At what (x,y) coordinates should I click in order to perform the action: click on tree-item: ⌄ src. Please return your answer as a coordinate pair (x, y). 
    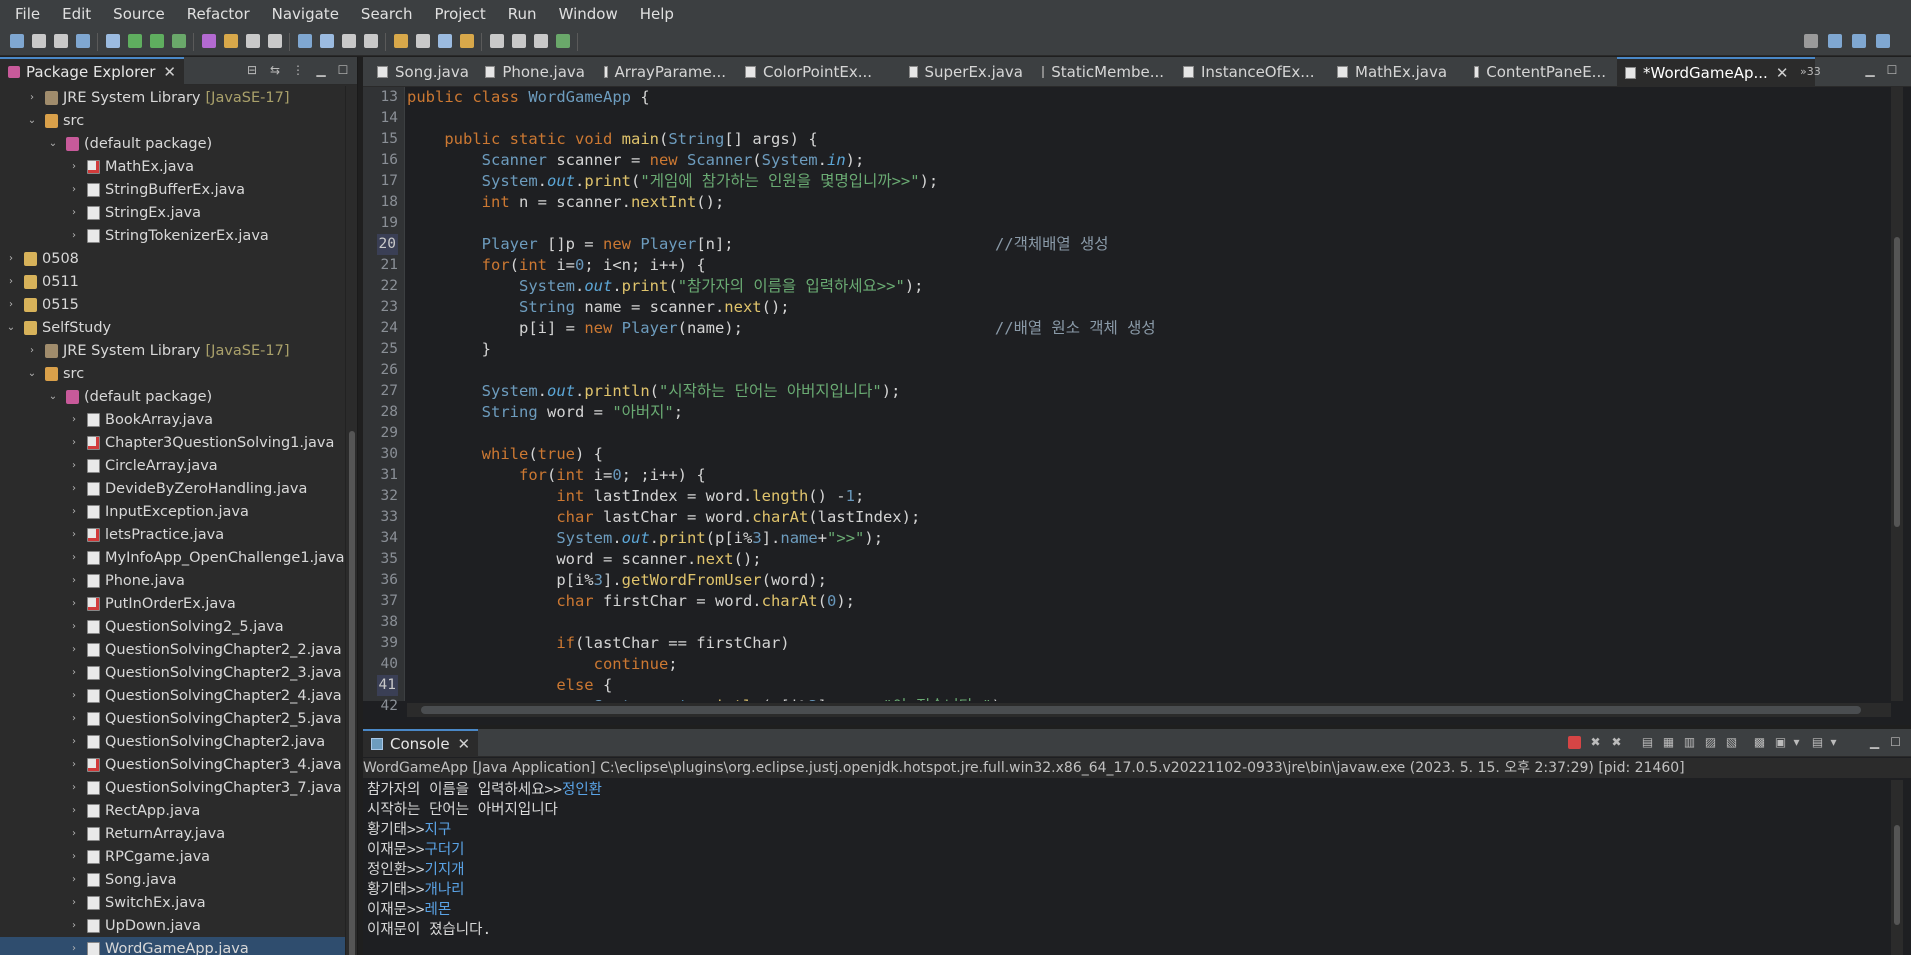
    Looking at the image, I should click on (173, 120).